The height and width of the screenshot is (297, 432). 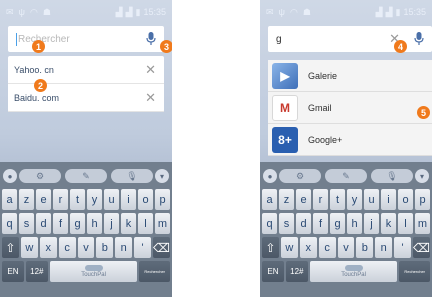 I want to click on key-row-3: ⇧ w x c v b n ' ⌫, so click(x=86, y=247).